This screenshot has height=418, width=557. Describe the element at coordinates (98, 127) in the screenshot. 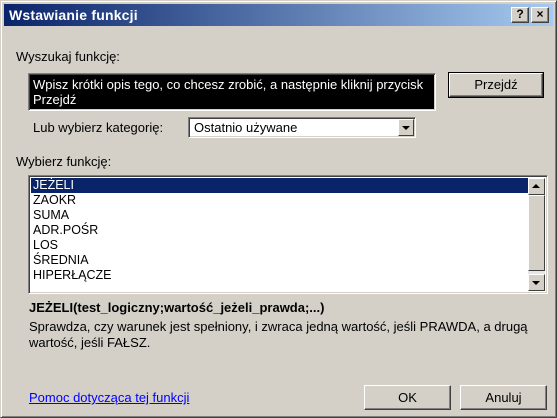

I see `category-label: Lub wybierz kategorię:` at that location.